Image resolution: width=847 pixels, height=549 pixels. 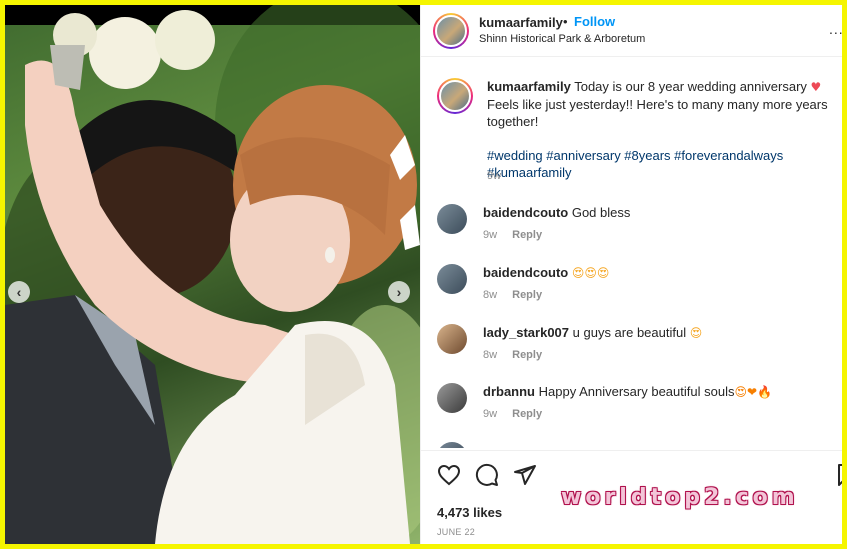 What do you see at coordinates (494, 176) in the screenshot?
I see `caption-age: 9w` at bounding box center [494, 176].